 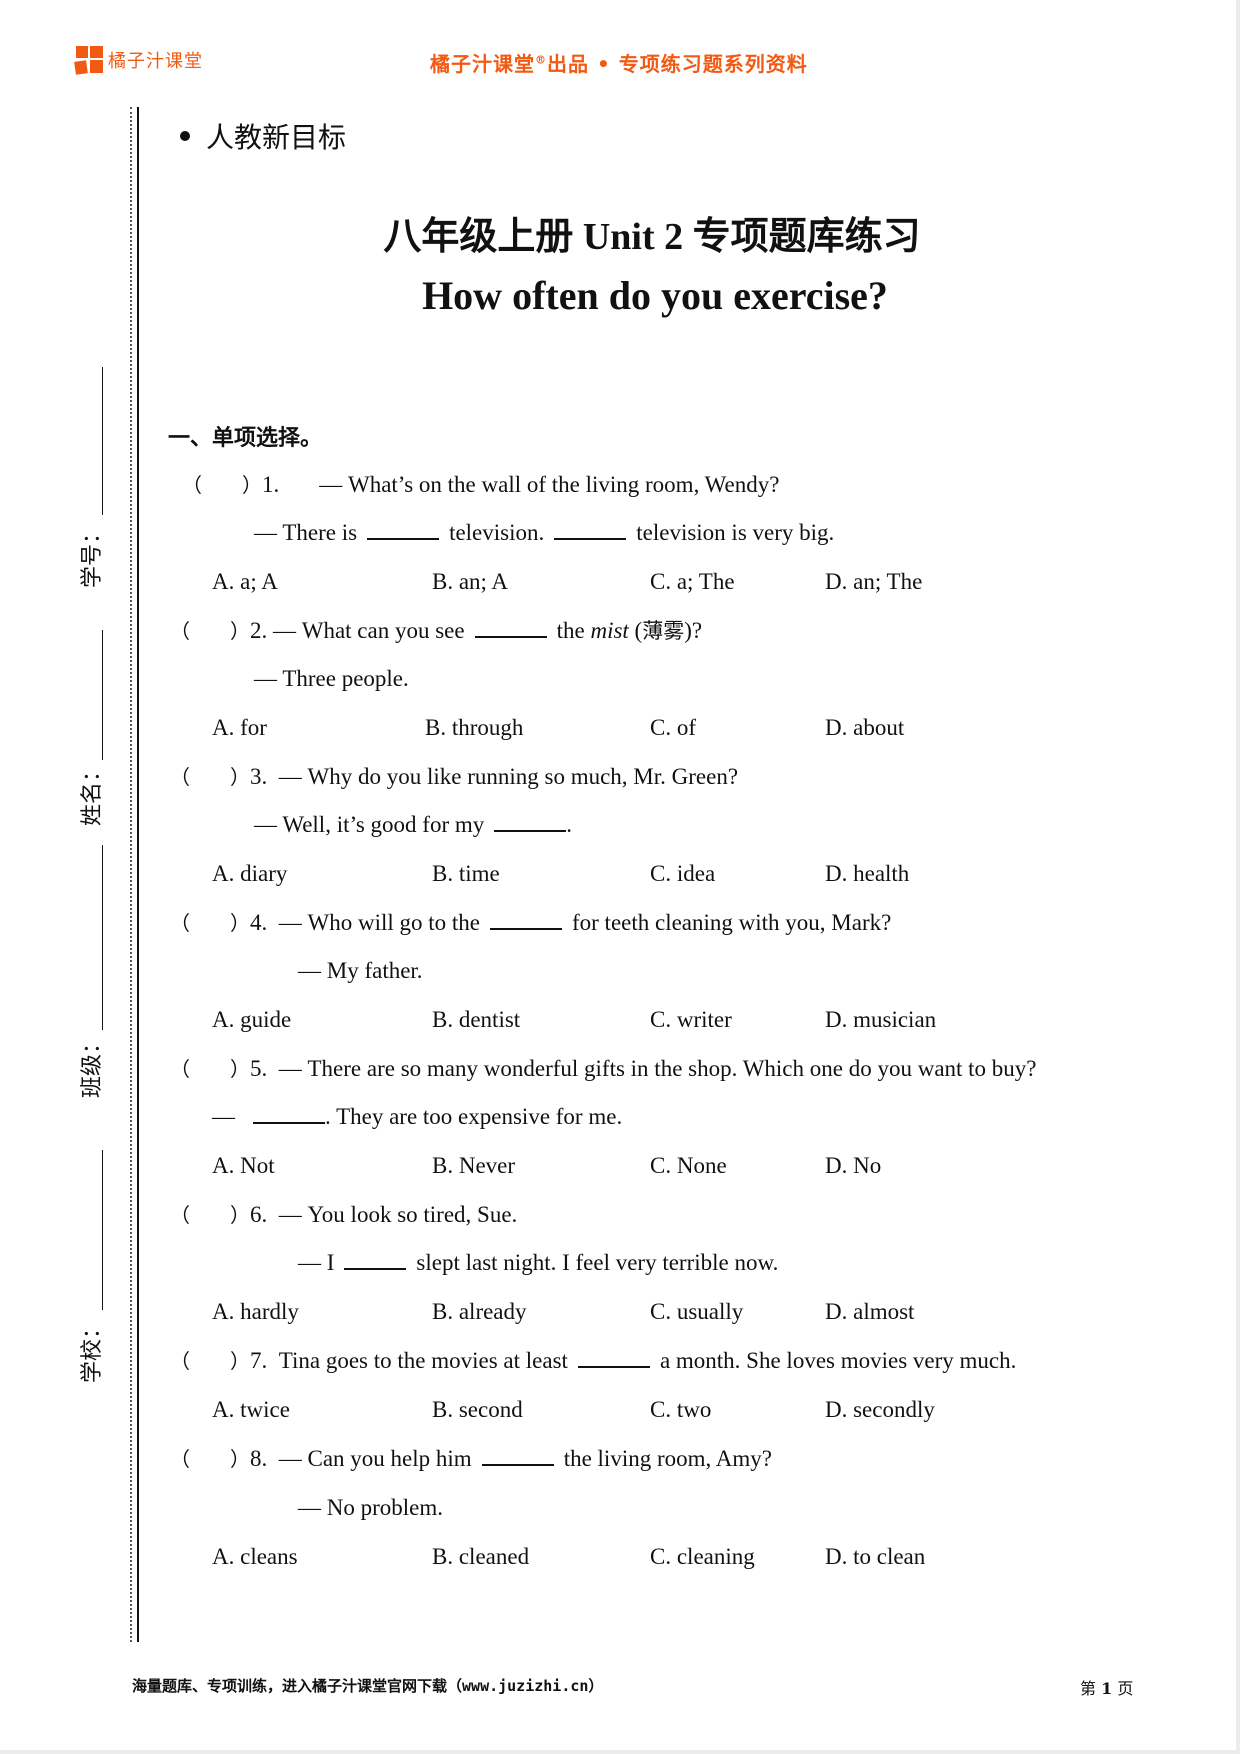 I want to click on page-number-value: 1, so click(x=1107, y=1688).